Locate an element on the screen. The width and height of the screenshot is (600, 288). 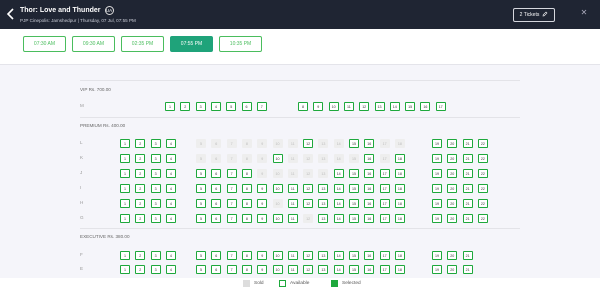
showtime-button: 02:35 PM is located at coordinates (142, 44).